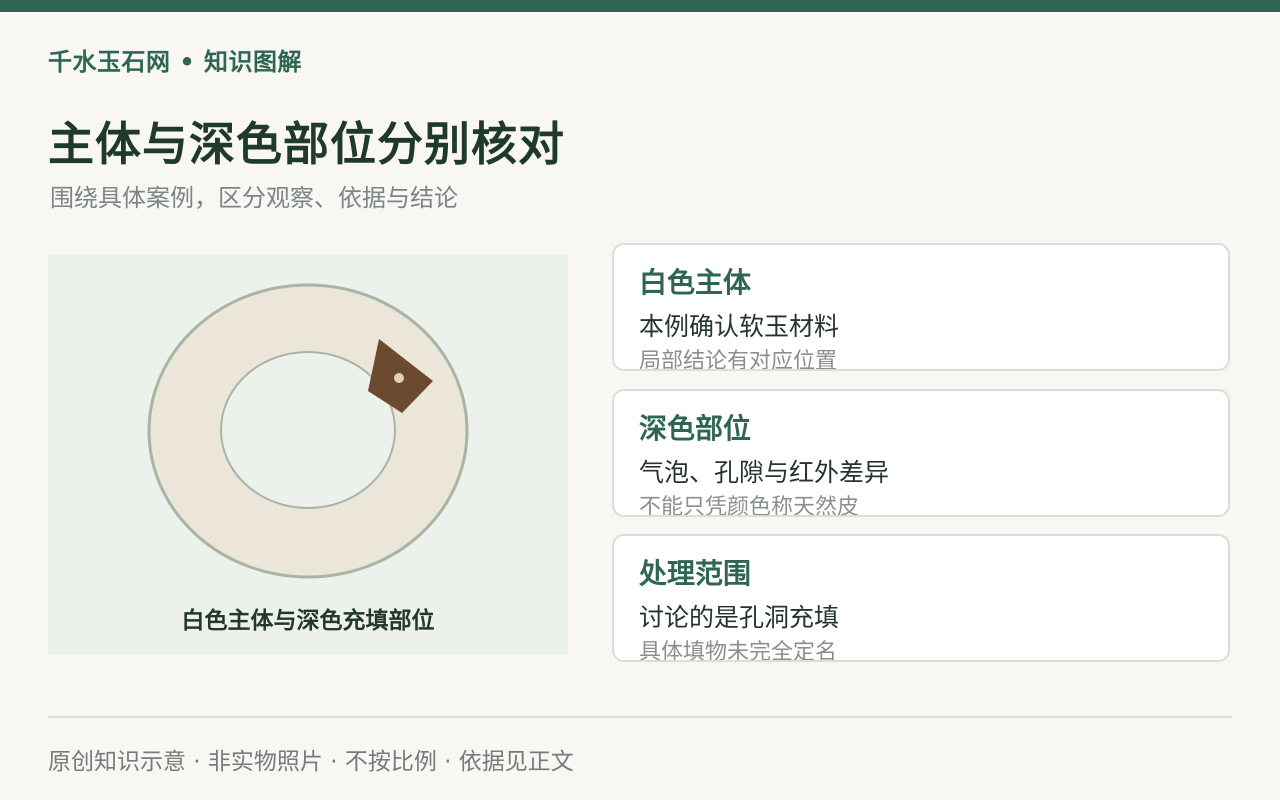 Image resolution: width=1280 pixels, height=800 pixels. Describe the element at coordinates (640, 6) in the screenshot. I see `top-accent-bar` at that location.